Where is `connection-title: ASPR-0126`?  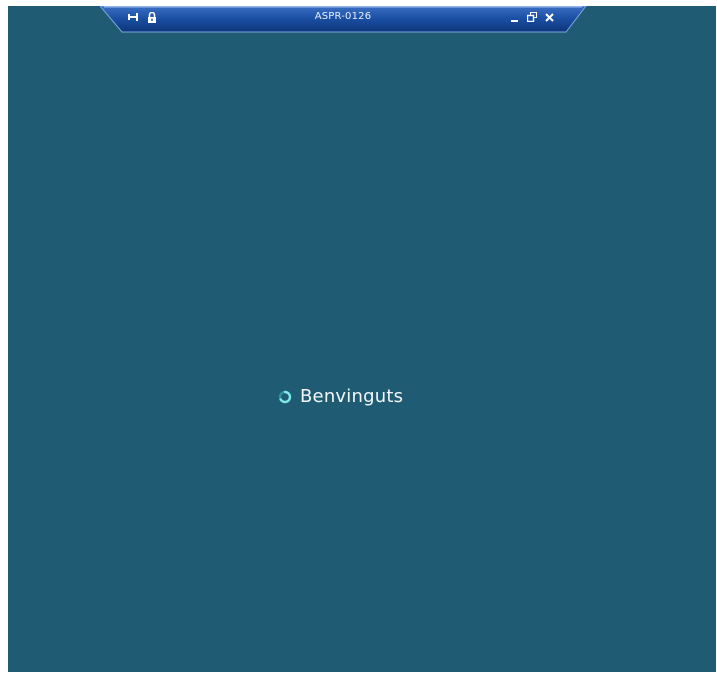 connection-title: ASPR-0126 is located at coordinates (343, 16).